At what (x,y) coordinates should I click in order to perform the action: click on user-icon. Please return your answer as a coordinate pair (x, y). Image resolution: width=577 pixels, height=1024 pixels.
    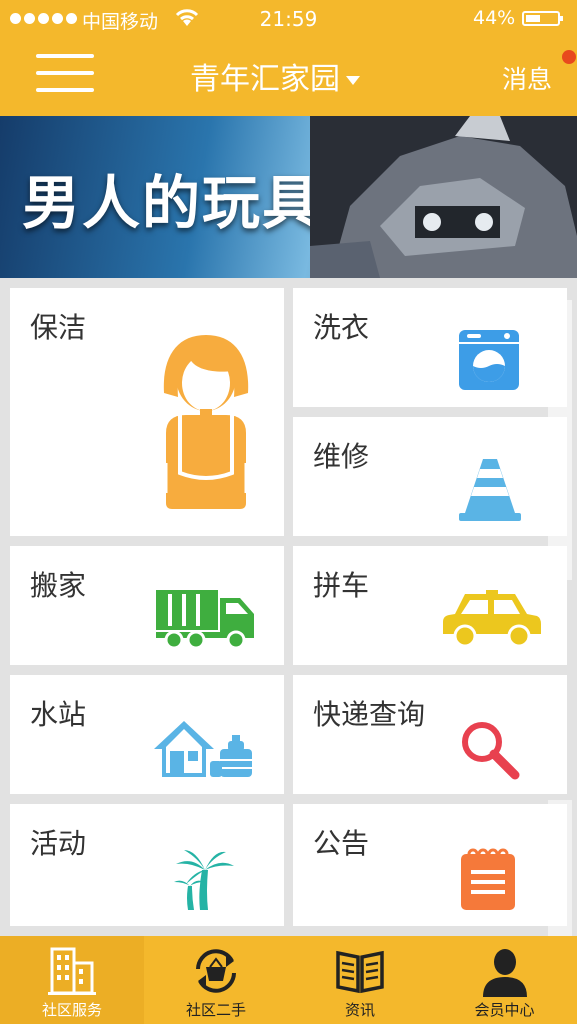
    Looking at the image, I should click on (504, 973).